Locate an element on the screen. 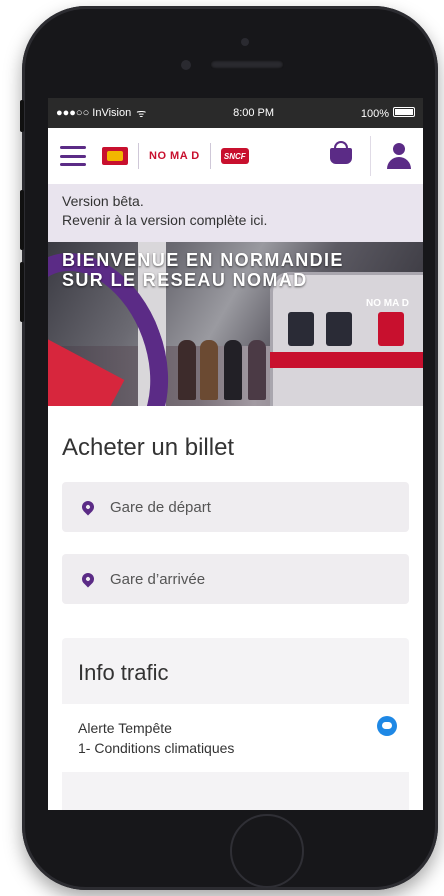 The height and width of the screenshot is (896, 444). normandie-logo is located at coordinates (115, 156).